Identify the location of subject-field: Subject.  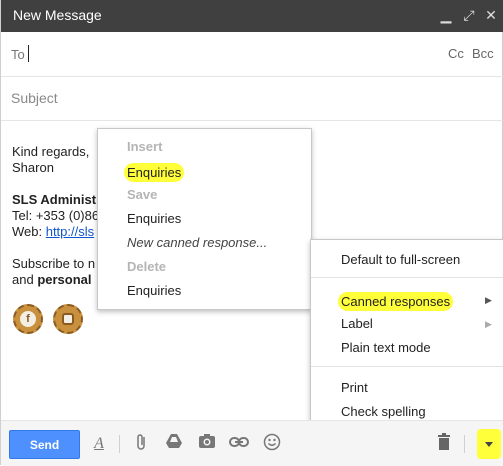
(252, 98).